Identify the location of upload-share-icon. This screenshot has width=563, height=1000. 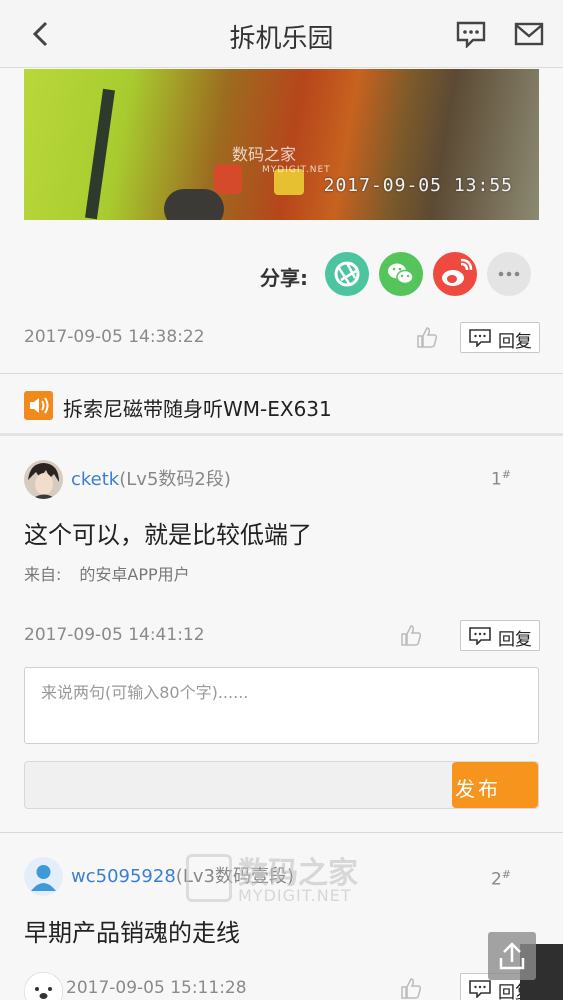
(512, 956).